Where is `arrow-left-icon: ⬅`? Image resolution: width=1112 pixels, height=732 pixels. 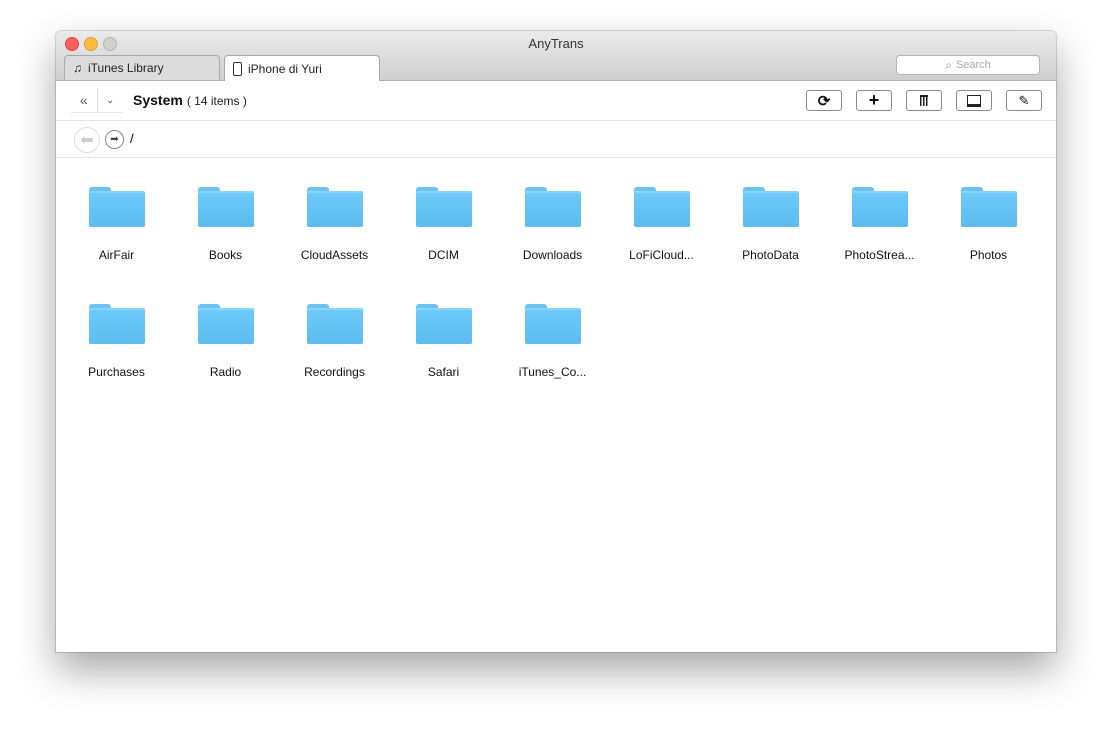 arrow-left-icon: ⬅ is located at coordinates (87, 140).